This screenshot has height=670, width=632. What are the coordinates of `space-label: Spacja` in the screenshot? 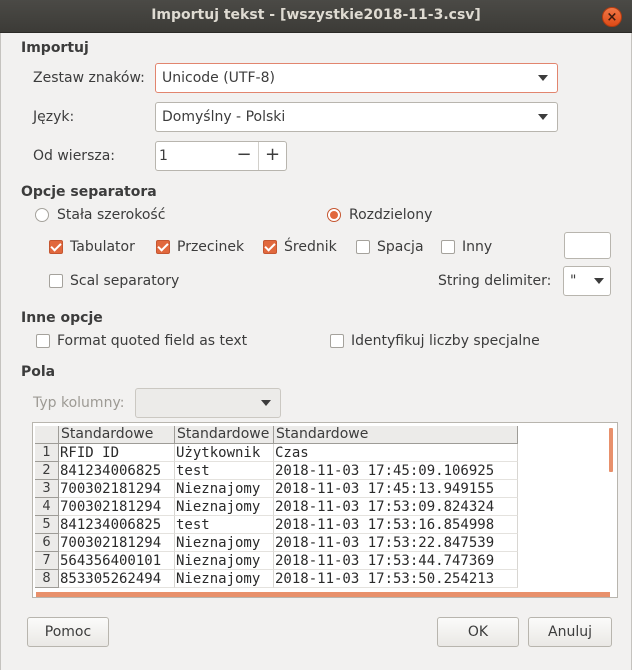 It's located at (400, 247).